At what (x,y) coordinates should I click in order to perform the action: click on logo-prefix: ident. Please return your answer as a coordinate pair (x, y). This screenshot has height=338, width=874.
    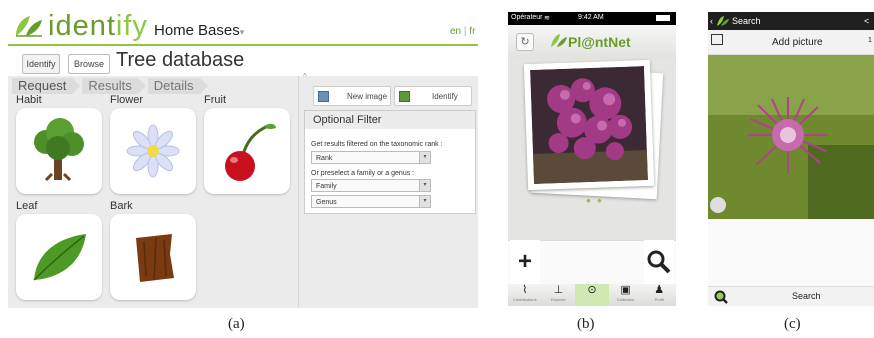
    Looking at the image, I should click on (82, 26).